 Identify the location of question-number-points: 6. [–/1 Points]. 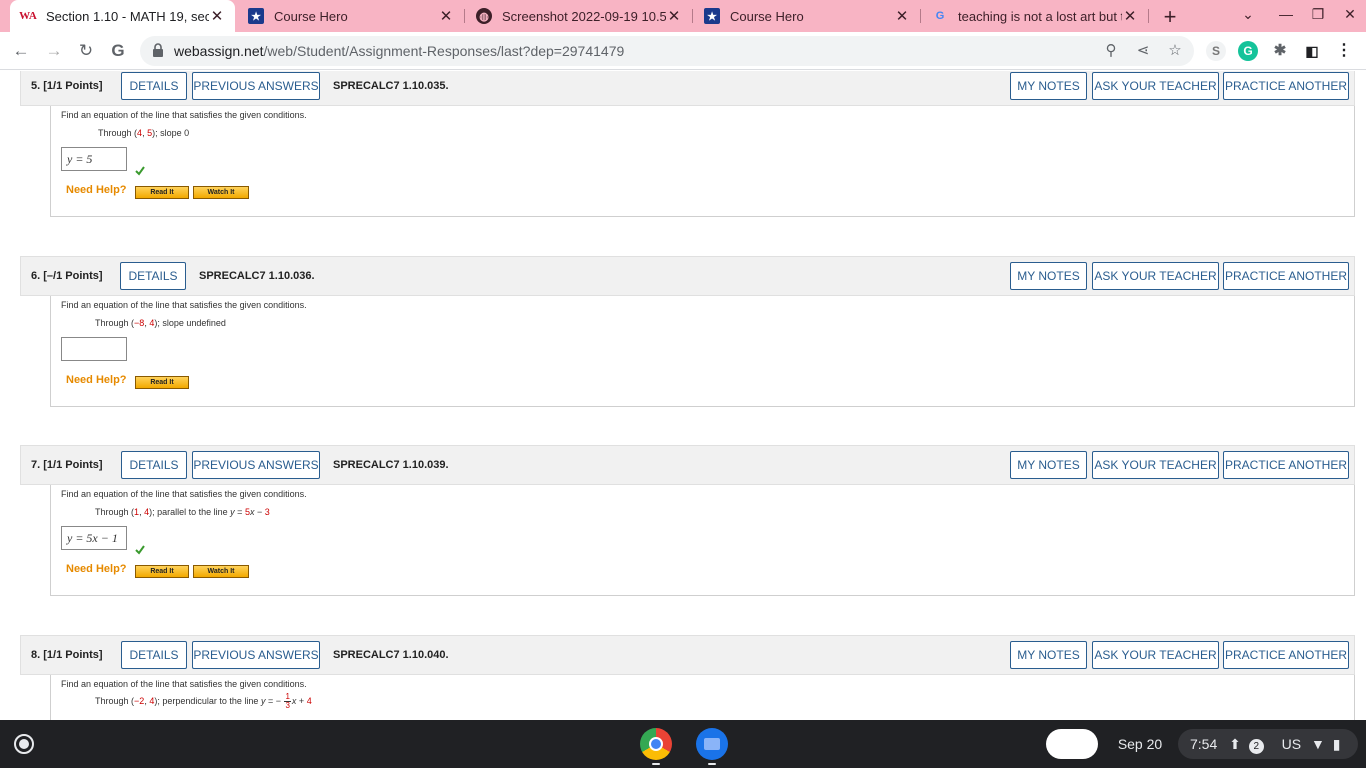
(67, 276).